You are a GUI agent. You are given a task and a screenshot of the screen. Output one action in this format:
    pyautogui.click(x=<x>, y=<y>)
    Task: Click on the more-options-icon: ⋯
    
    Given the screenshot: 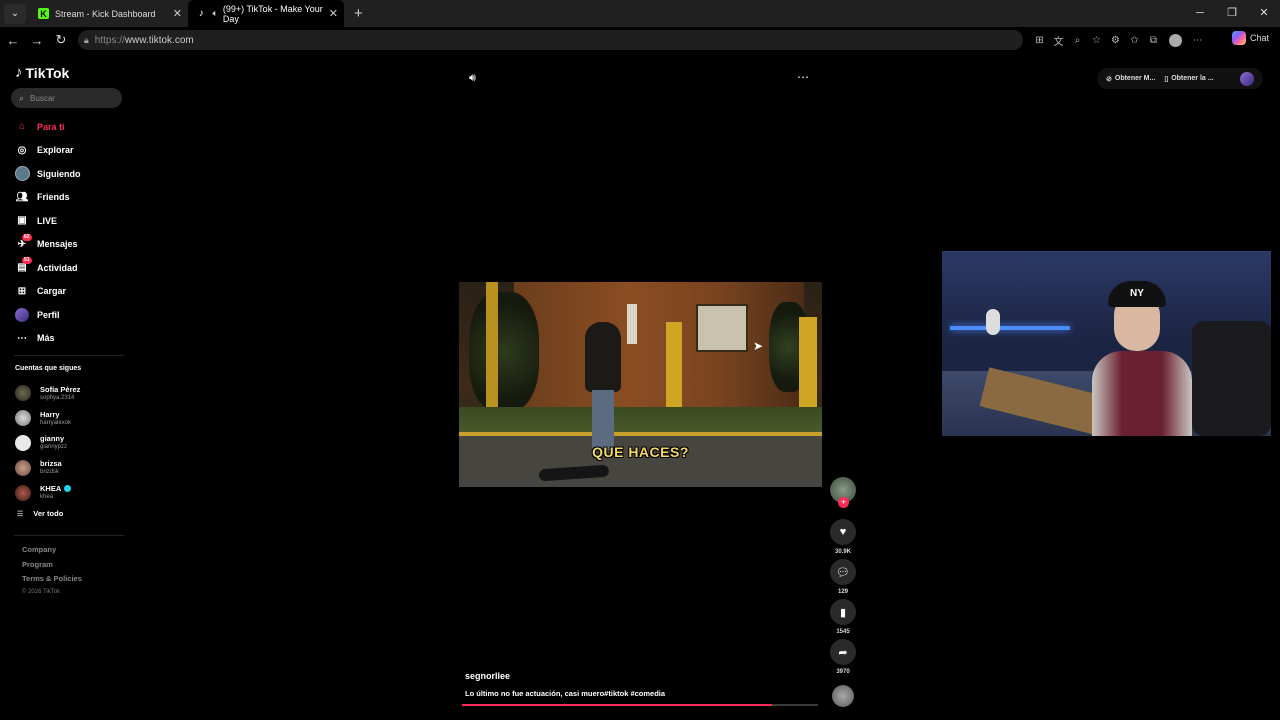 What is the action you would take?
    pyautogui.click(x=803, y=77)
    